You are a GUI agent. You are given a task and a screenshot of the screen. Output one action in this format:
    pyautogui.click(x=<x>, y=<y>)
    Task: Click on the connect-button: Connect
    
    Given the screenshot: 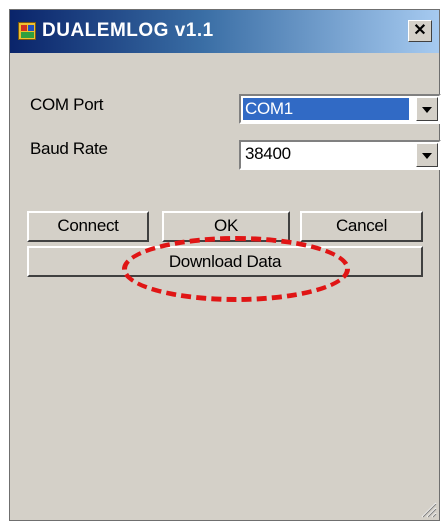 What is the action you would take?
    pyautogui.click(x=88, y=226)
    